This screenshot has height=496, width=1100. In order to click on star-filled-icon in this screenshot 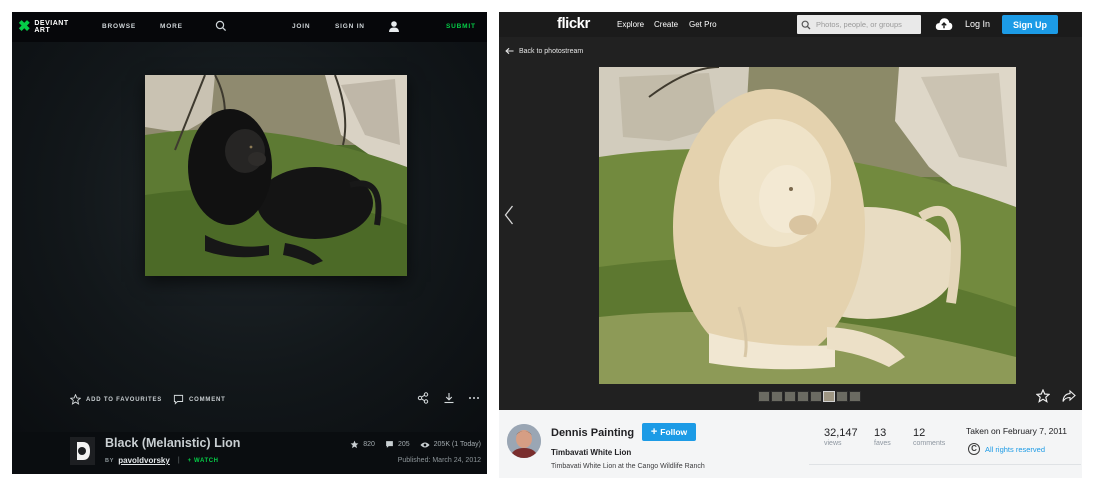, I will do `click(354, 444)`.